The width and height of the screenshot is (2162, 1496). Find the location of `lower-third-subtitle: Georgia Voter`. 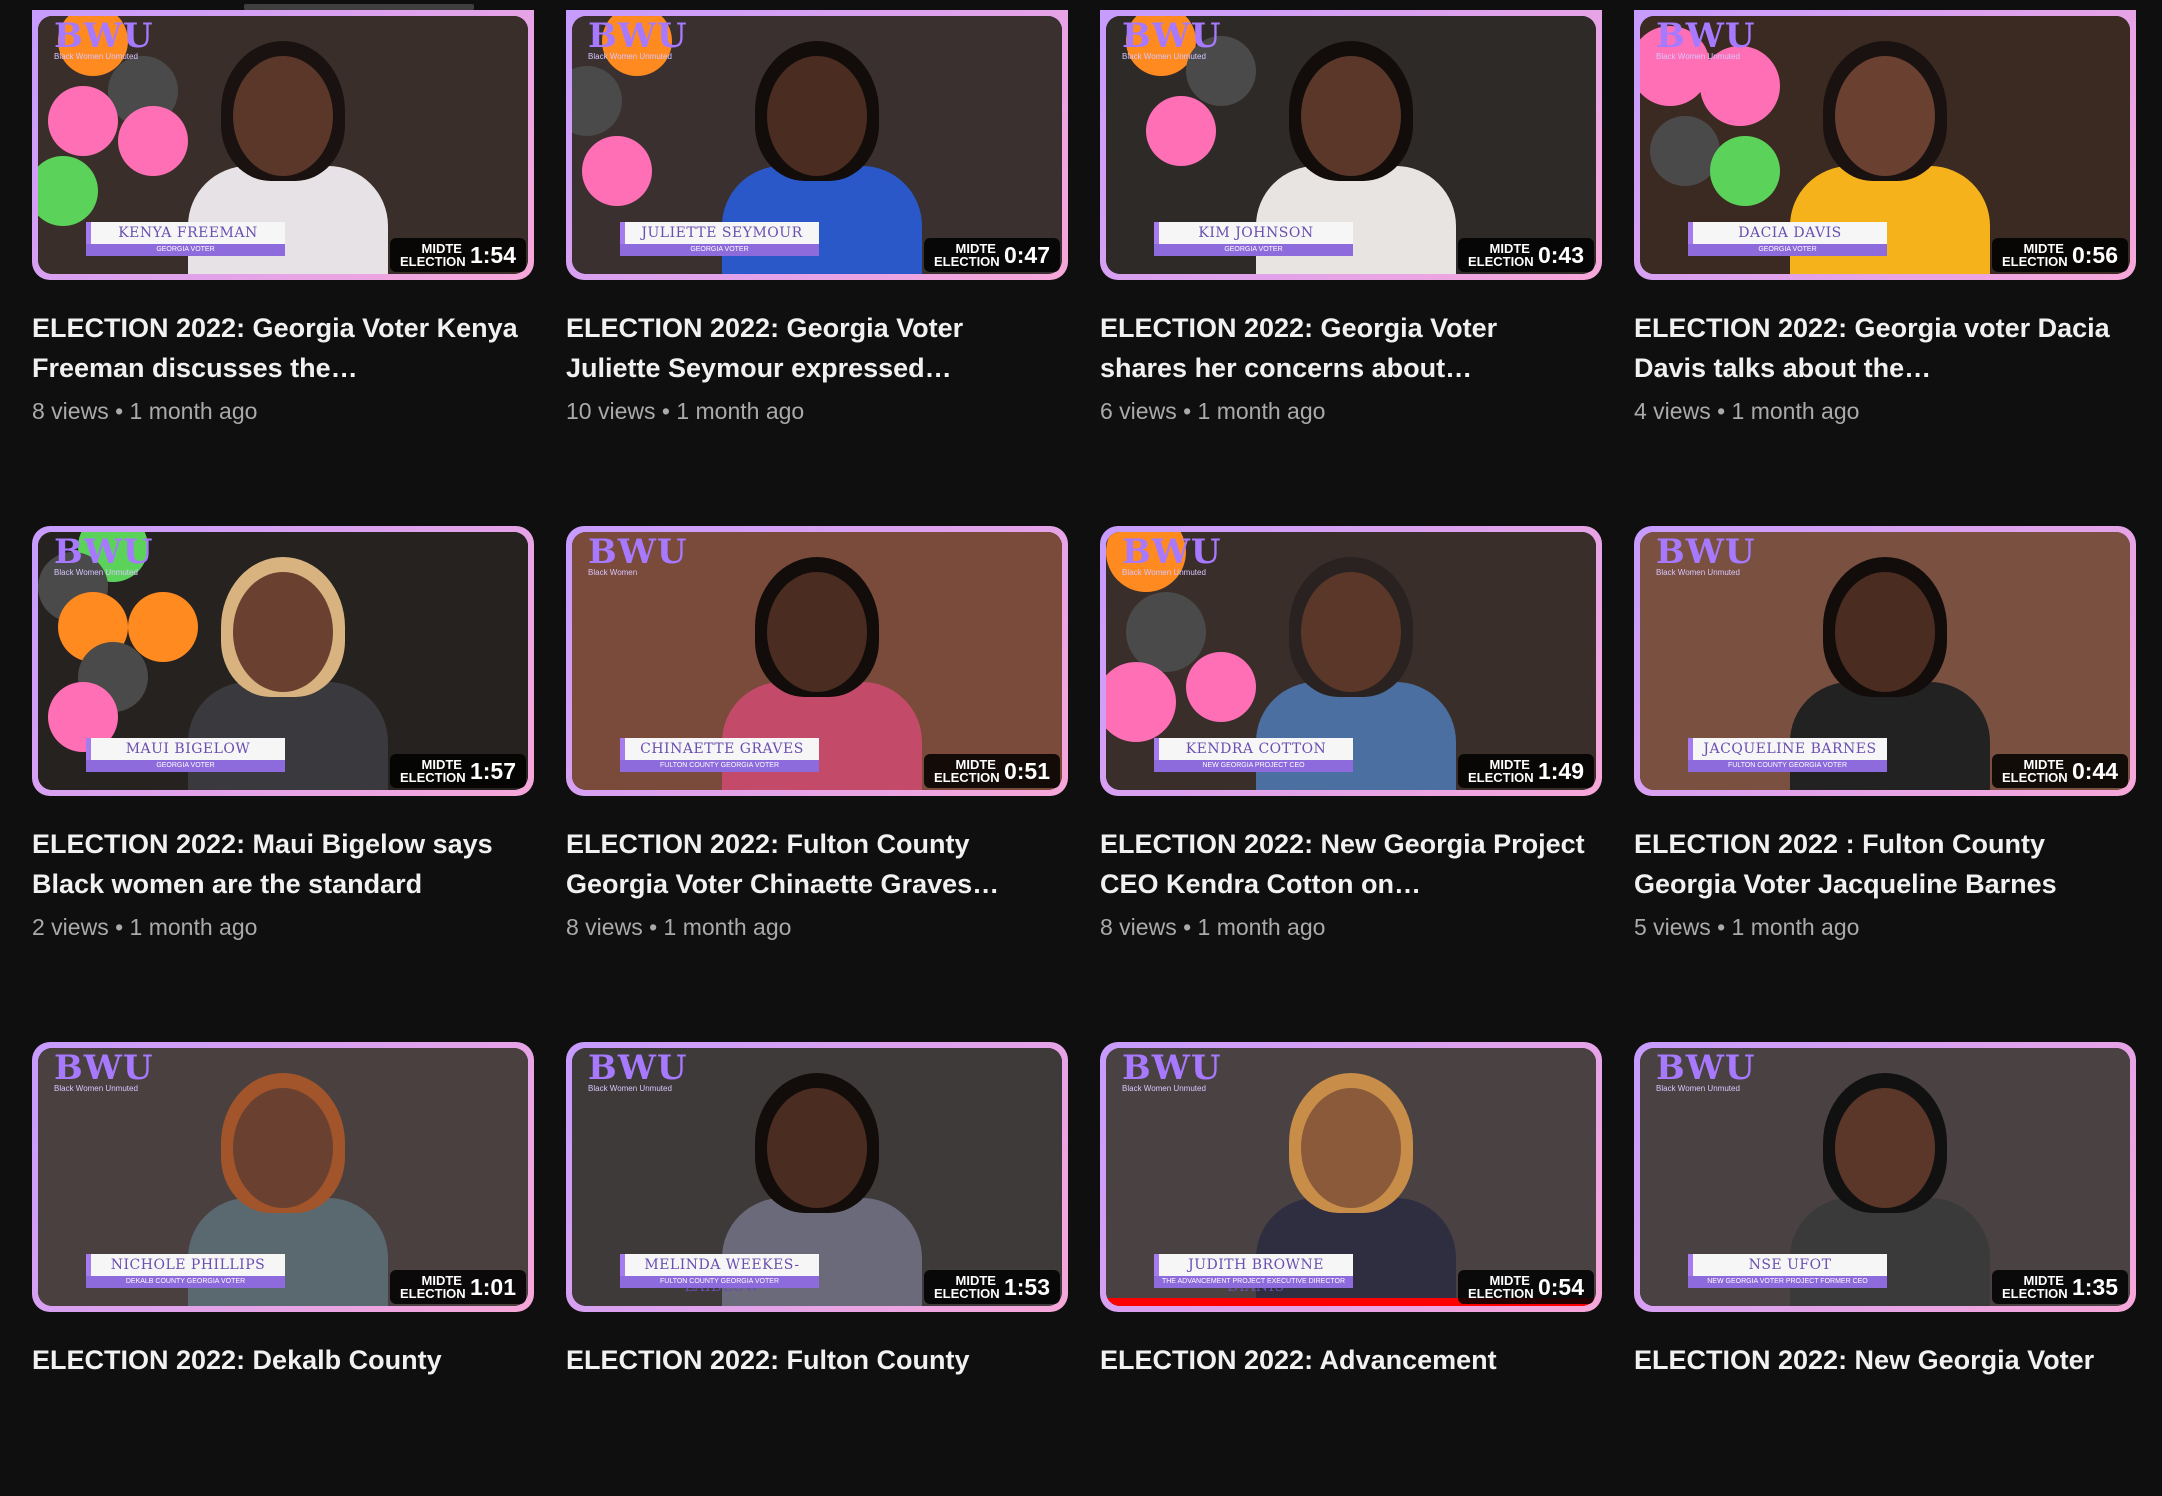

lower-third-subtitle: Georgia Voter is located at coordinates (719, 250).